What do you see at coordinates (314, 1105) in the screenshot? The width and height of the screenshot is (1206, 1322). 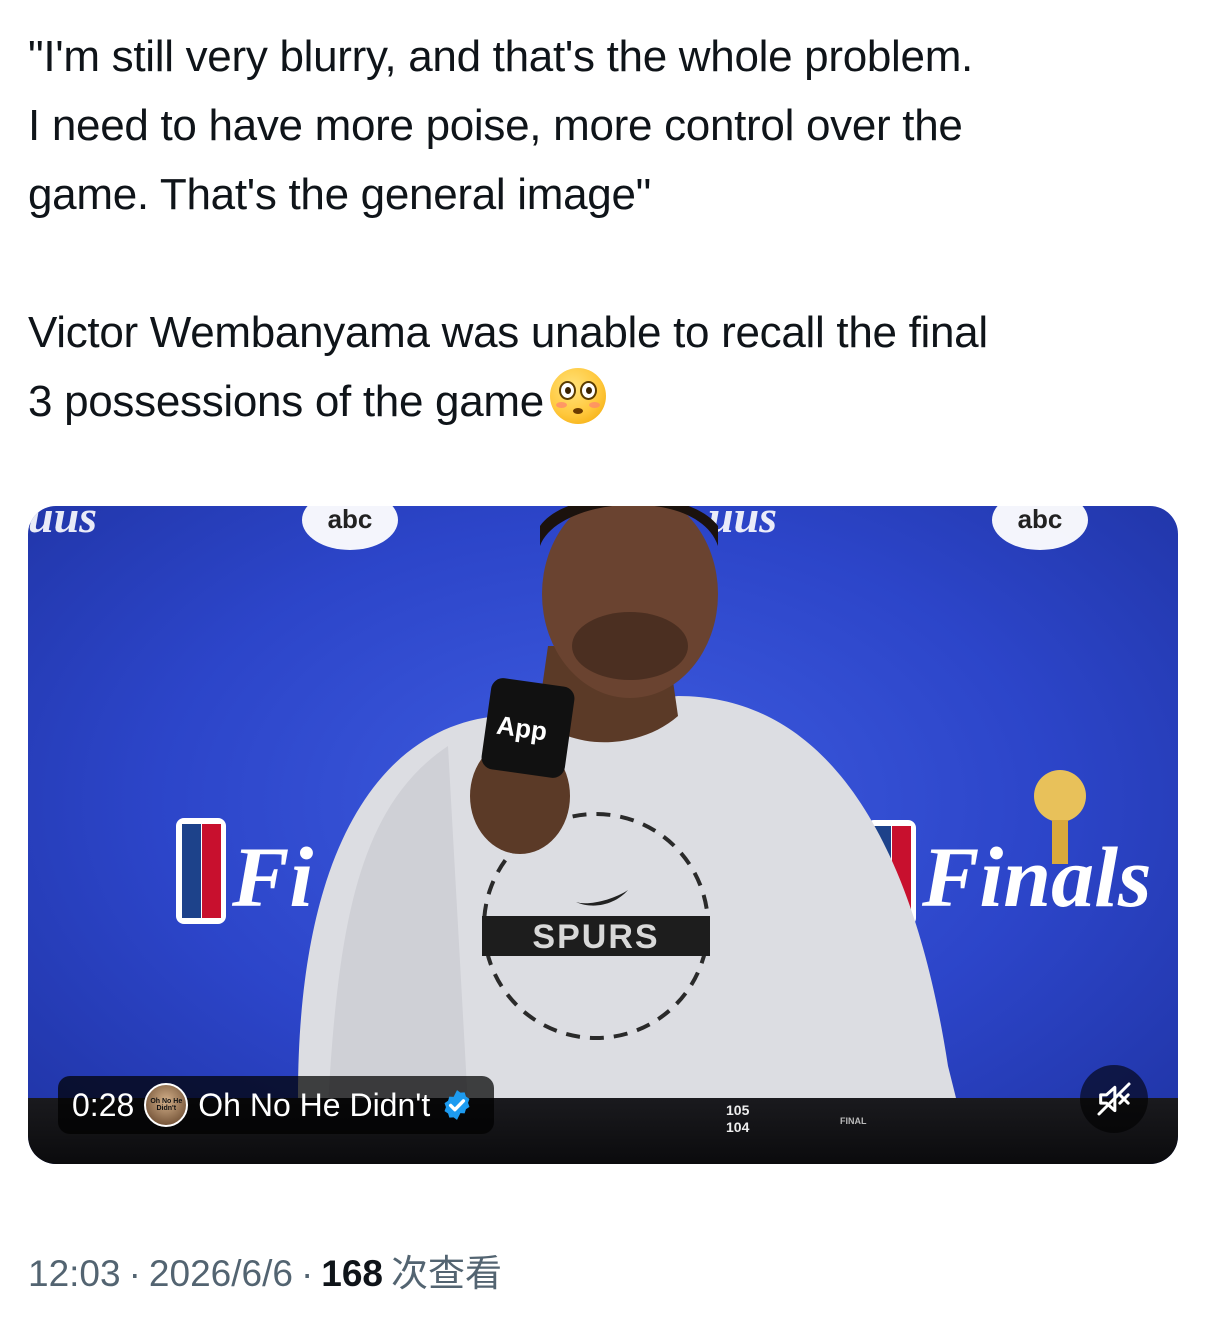 I see `source-name: Oh No He Didn't` at bounding box center [314, 1105].